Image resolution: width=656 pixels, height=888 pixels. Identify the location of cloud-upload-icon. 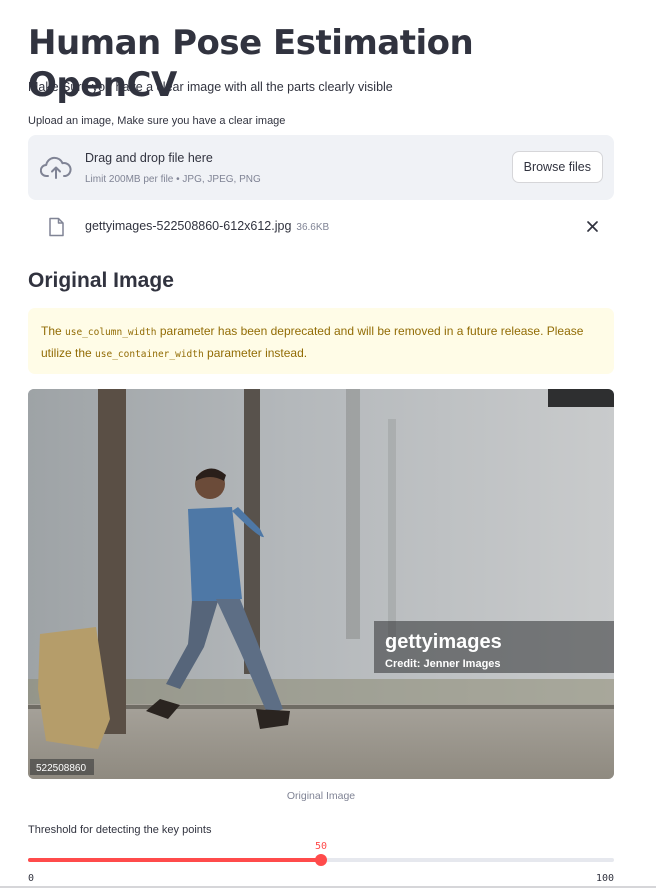
(56, 167).